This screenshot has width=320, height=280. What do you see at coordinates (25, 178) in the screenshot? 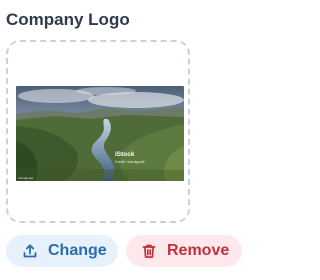
I see `corner-credit: ricardgould` at bounding box center [25, 178].